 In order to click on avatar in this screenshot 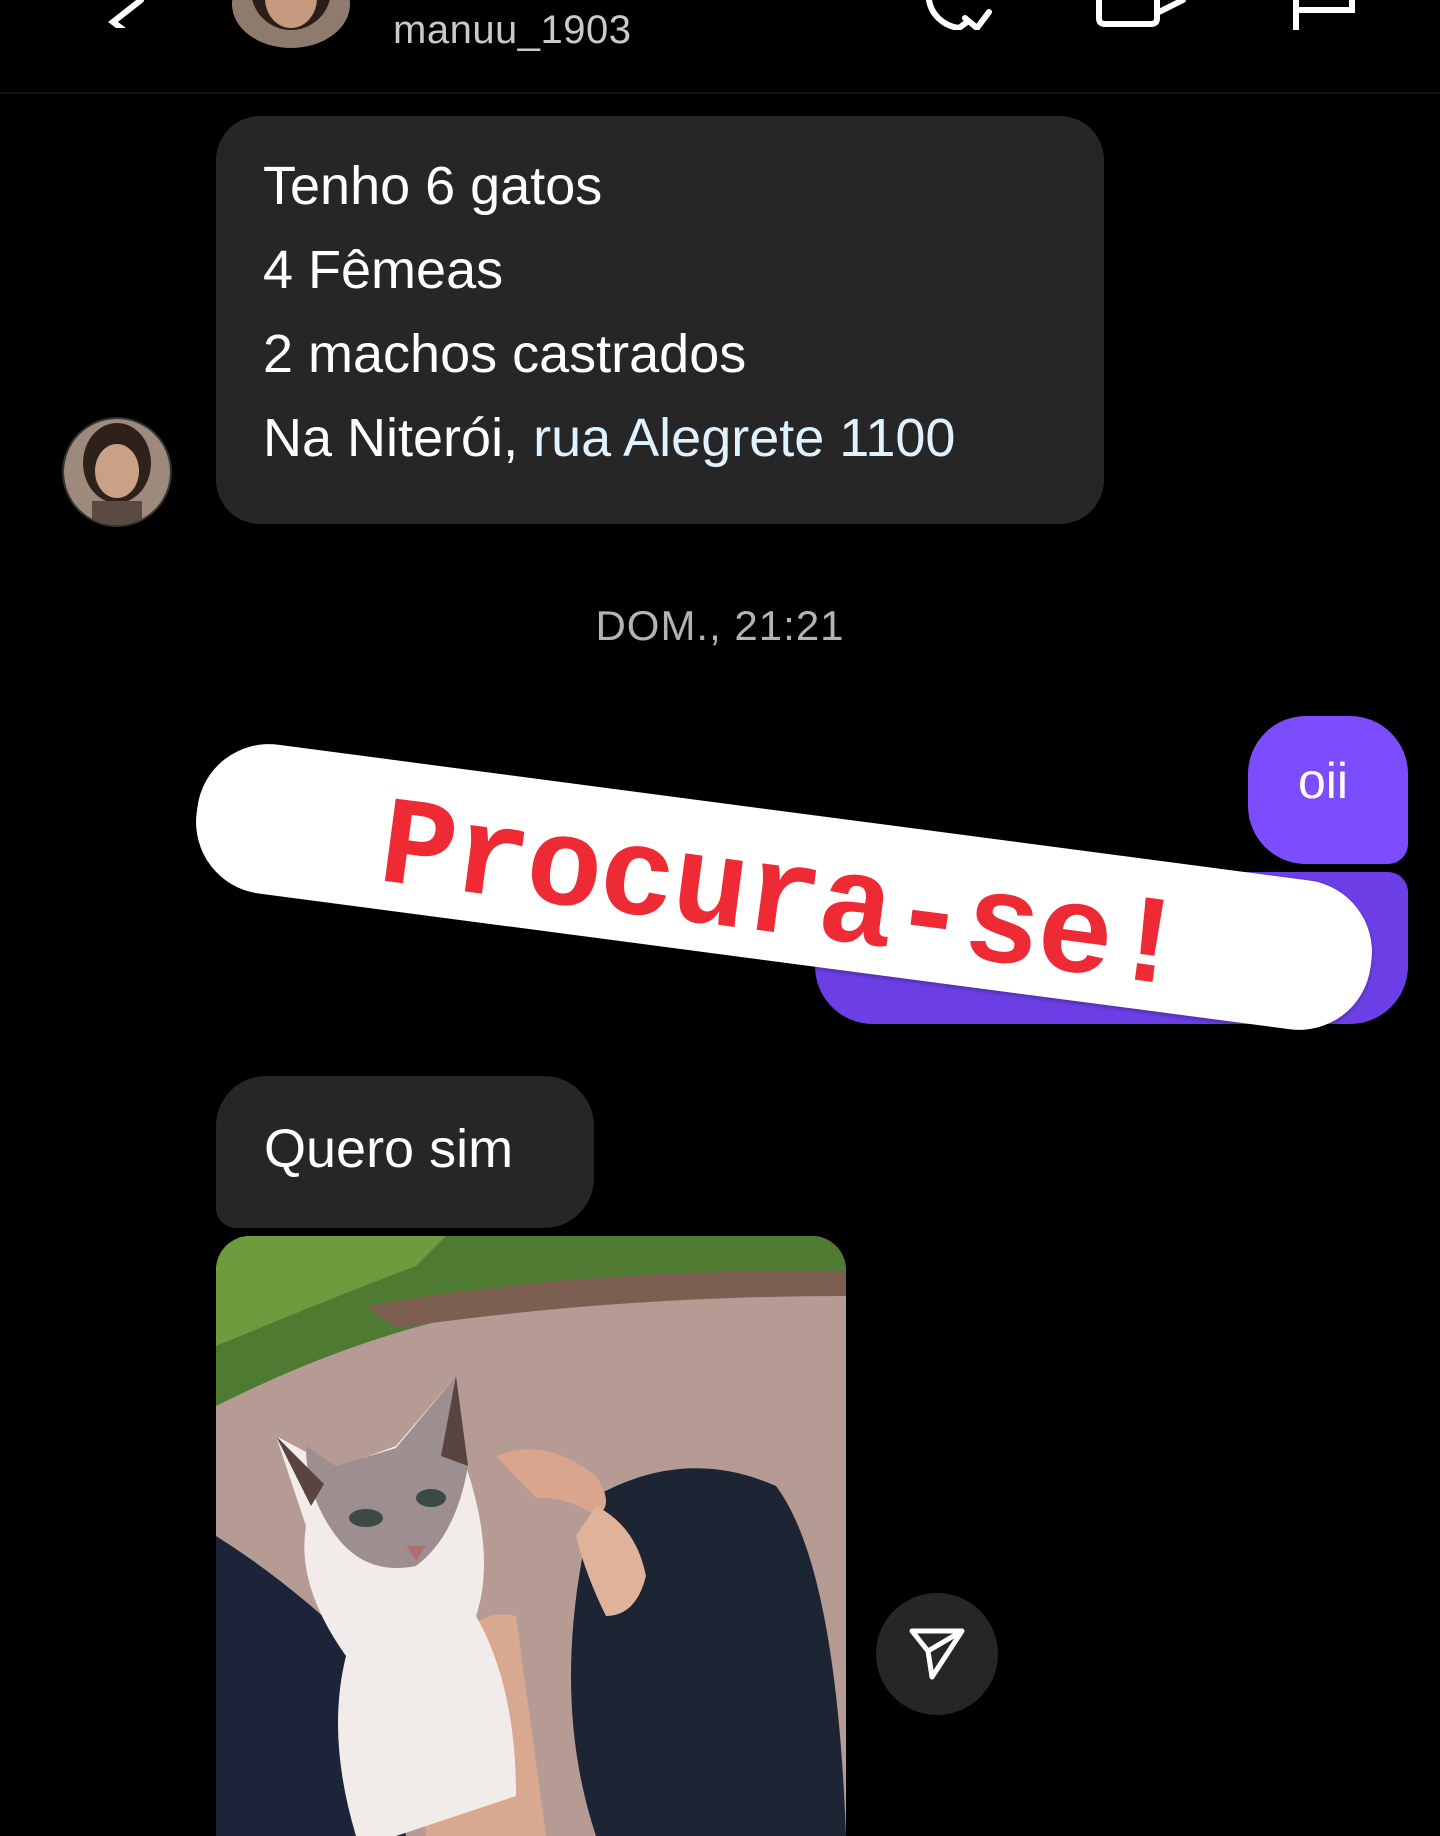, I will do `click(291, 24)`.